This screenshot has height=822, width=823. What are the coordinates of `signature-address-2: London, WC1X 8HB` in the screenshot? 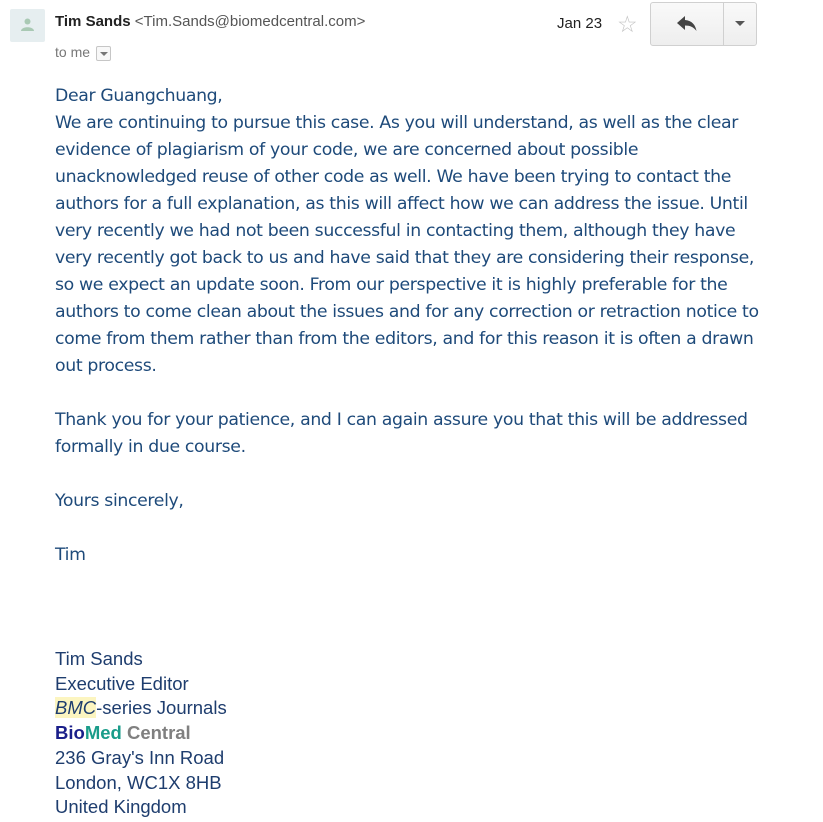 It's located at (138, 782).